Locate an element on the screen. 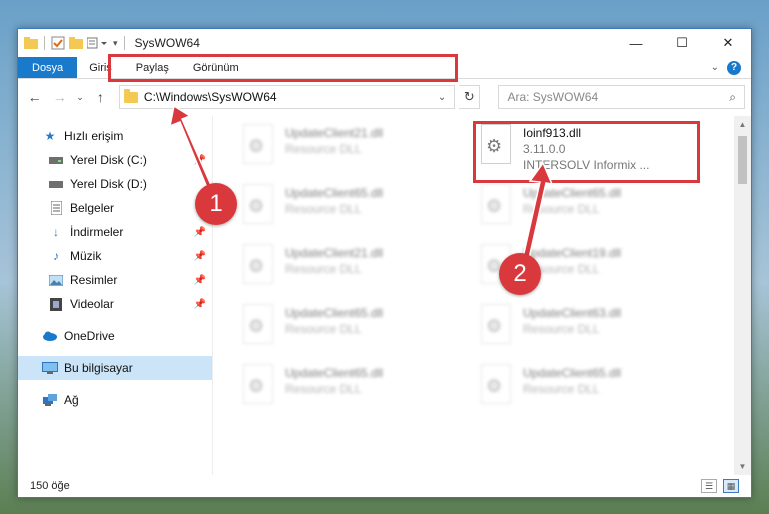  video-icon is located at coordinates (56, 304).